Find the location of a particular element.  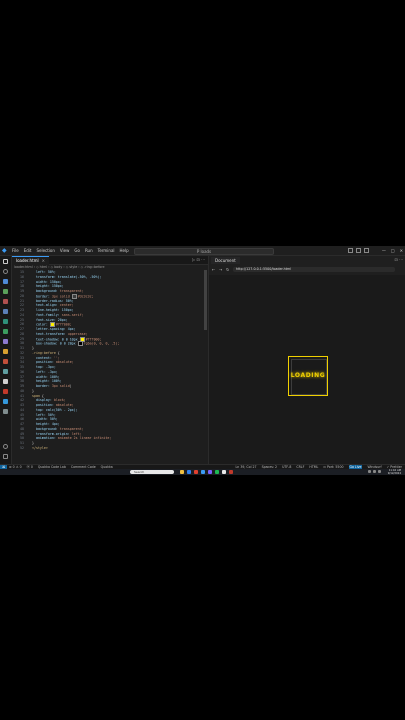

vscode-logo-icon: ◆ is located at coordinates (4, 250).